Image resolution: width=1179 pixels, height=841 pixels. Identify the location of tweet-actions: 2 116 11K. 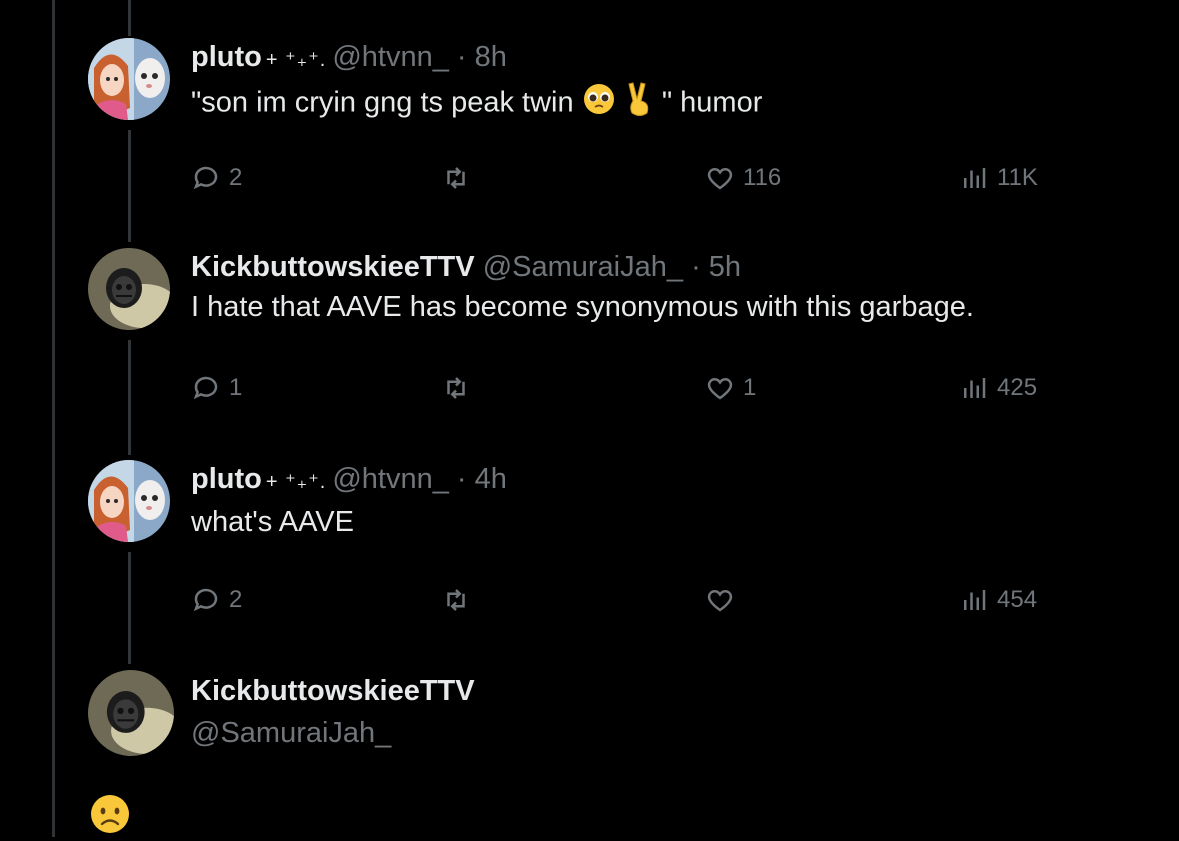
(641, 178).